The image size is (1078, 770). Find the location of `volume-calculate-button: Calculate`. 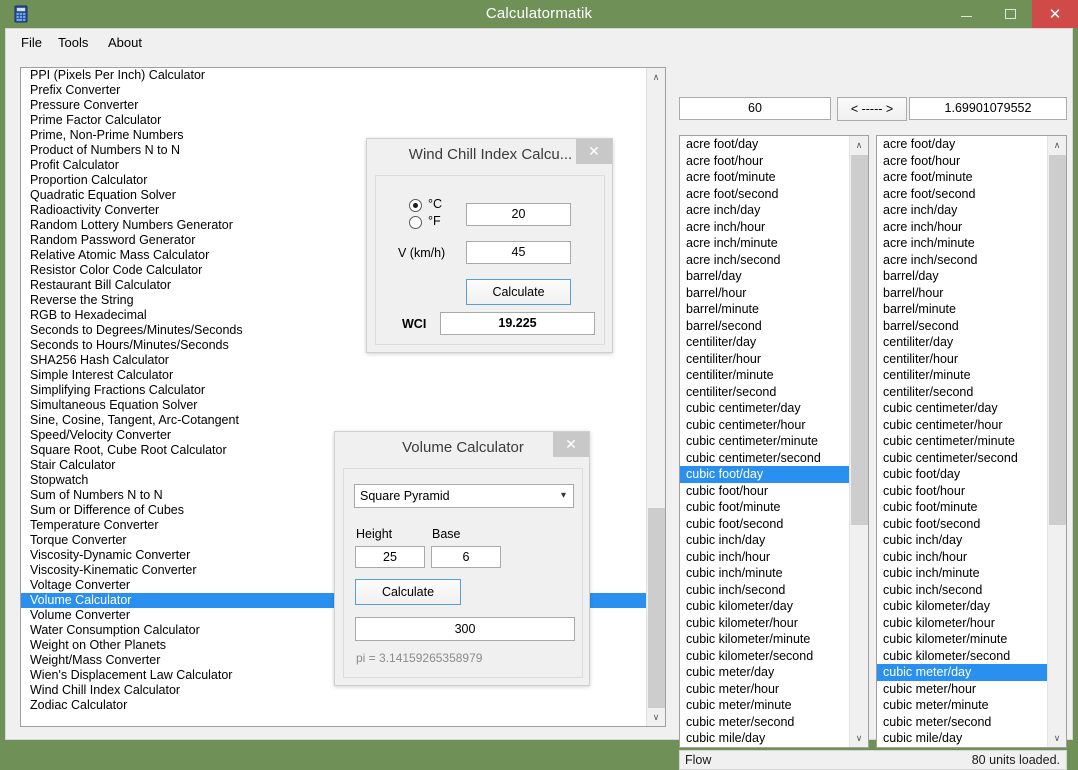

volume-calculate-button: Calculate is located at coordinates (408, 592).